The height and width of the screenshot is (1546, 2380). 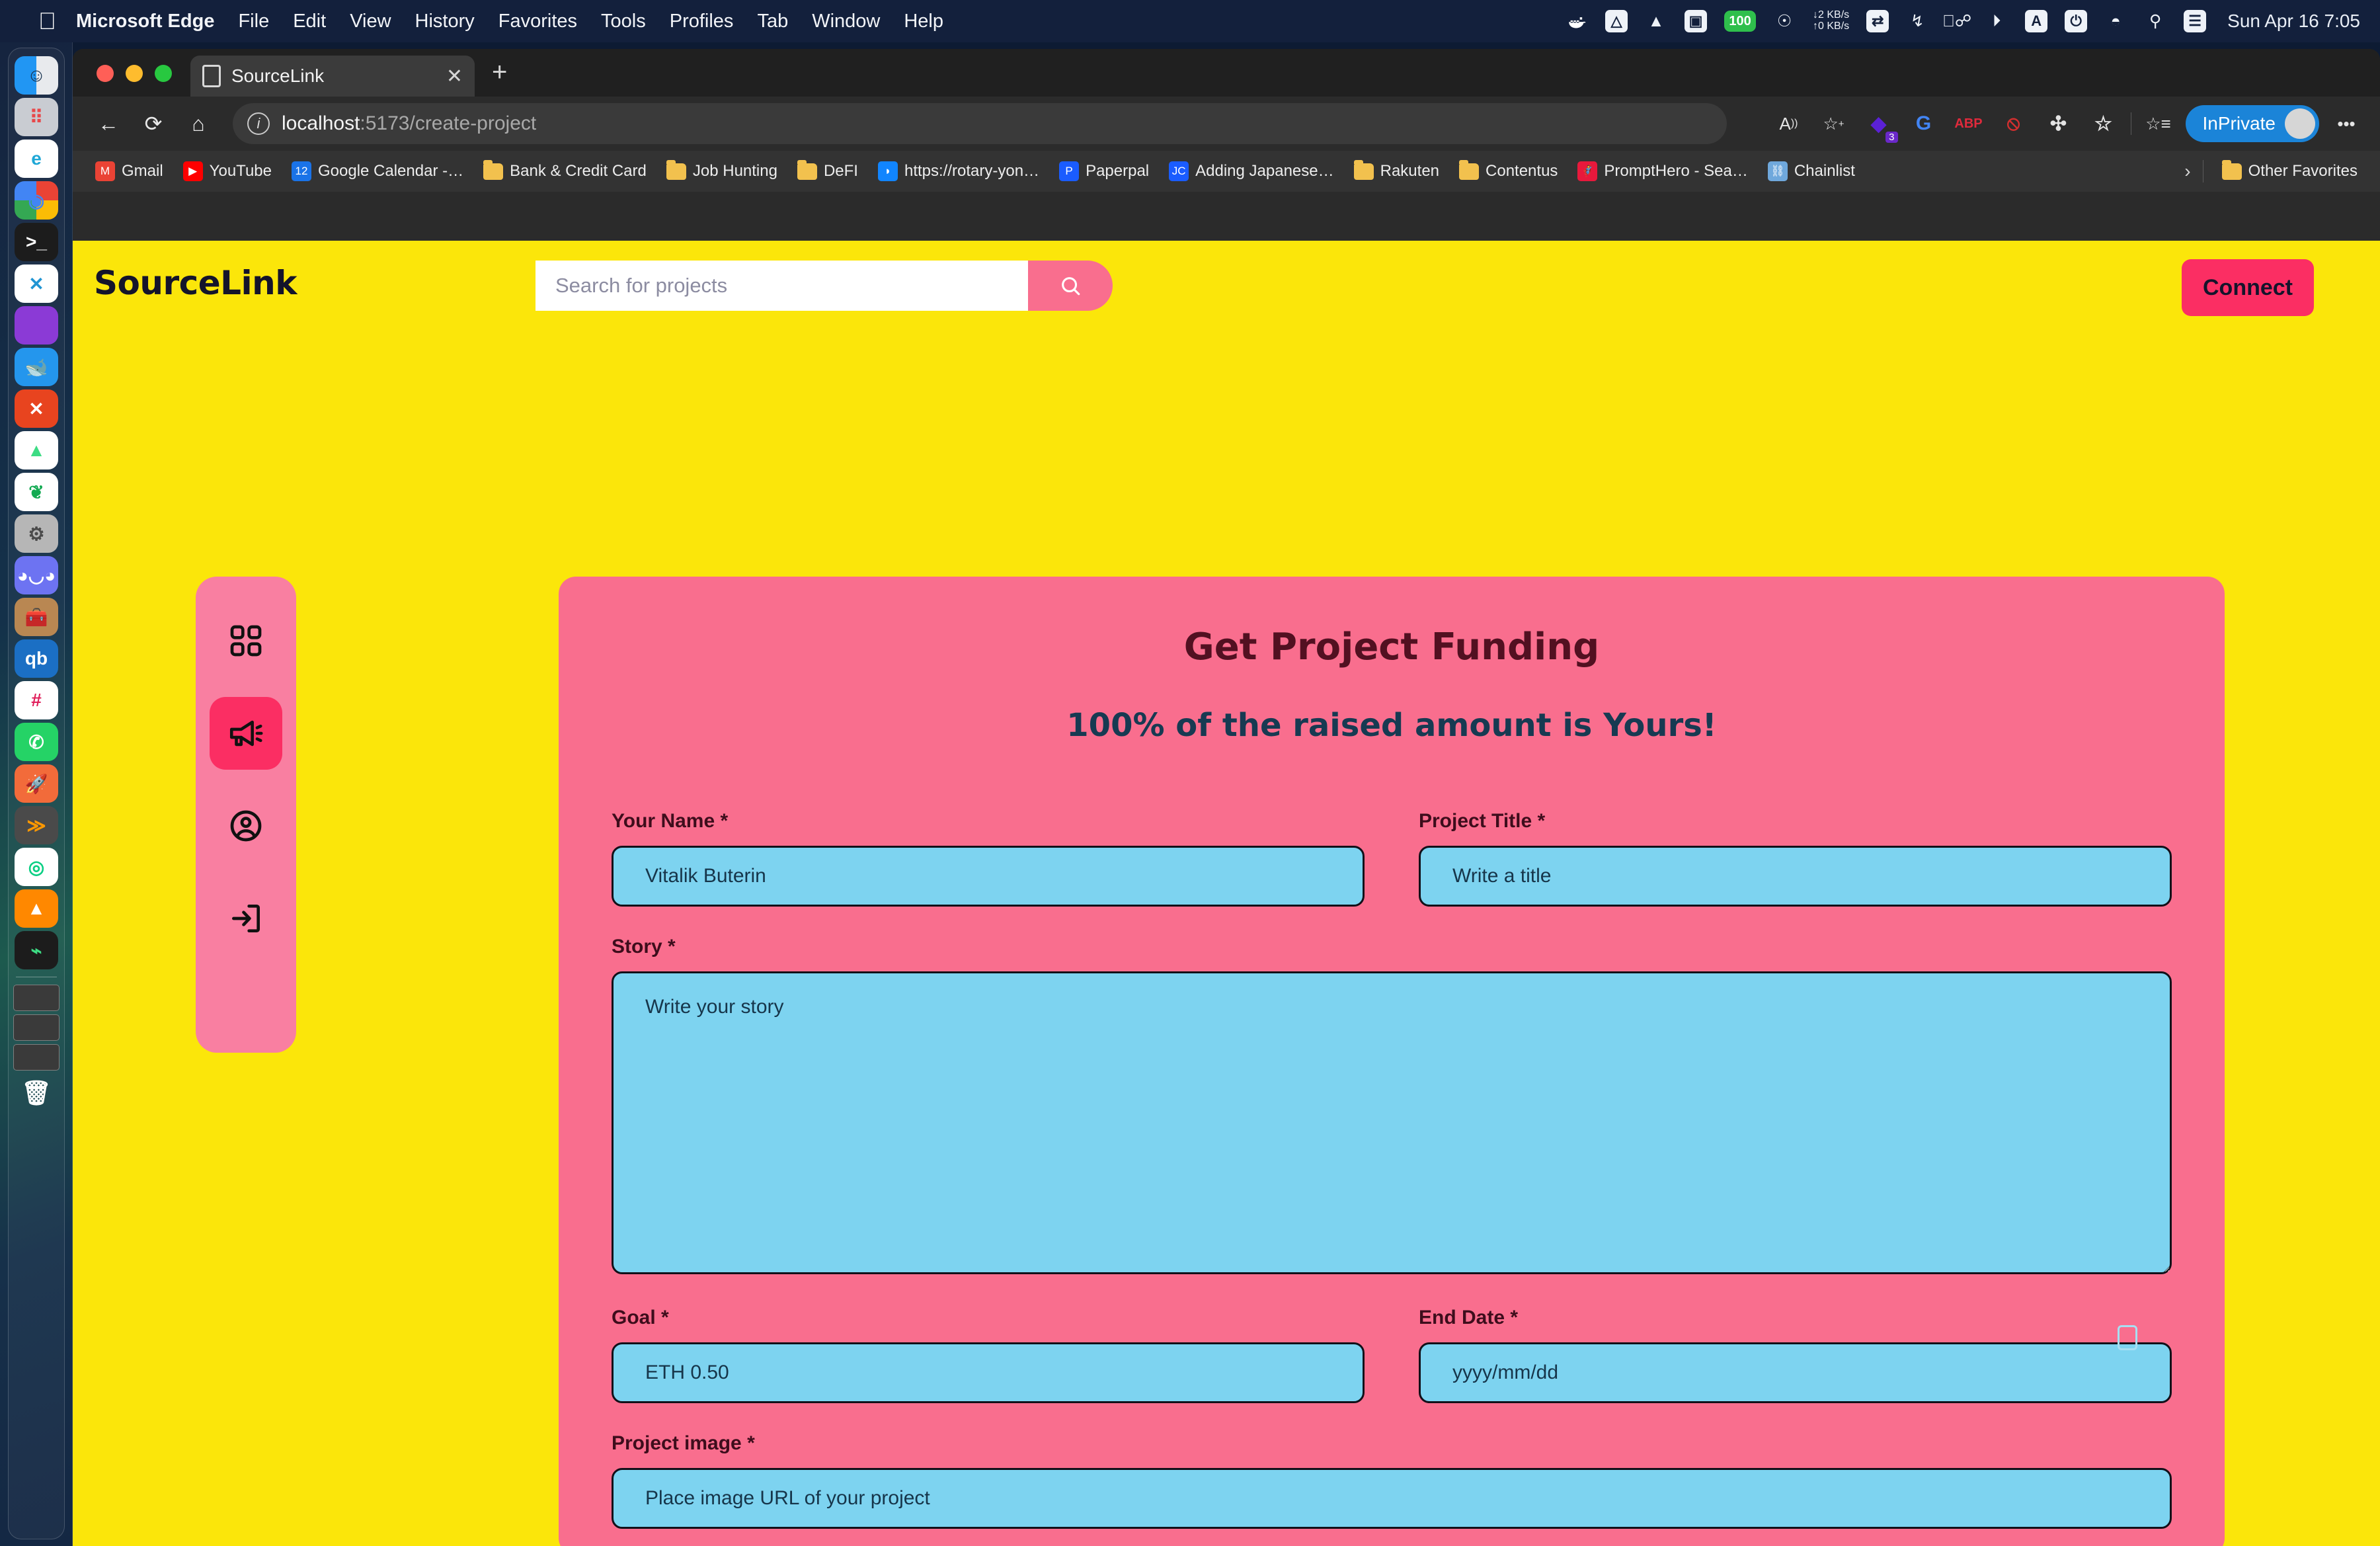 I want to click on bookmark-youtube: ▶ YouTube, so click(x=227, y=171).